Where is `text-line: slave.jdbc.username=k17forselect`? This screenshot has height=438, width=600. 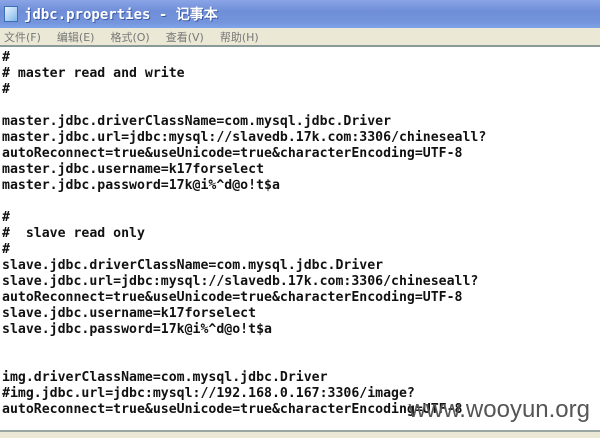
text-line: slave.jdbc.username=k17forselect is located at coordinates (129, 313).